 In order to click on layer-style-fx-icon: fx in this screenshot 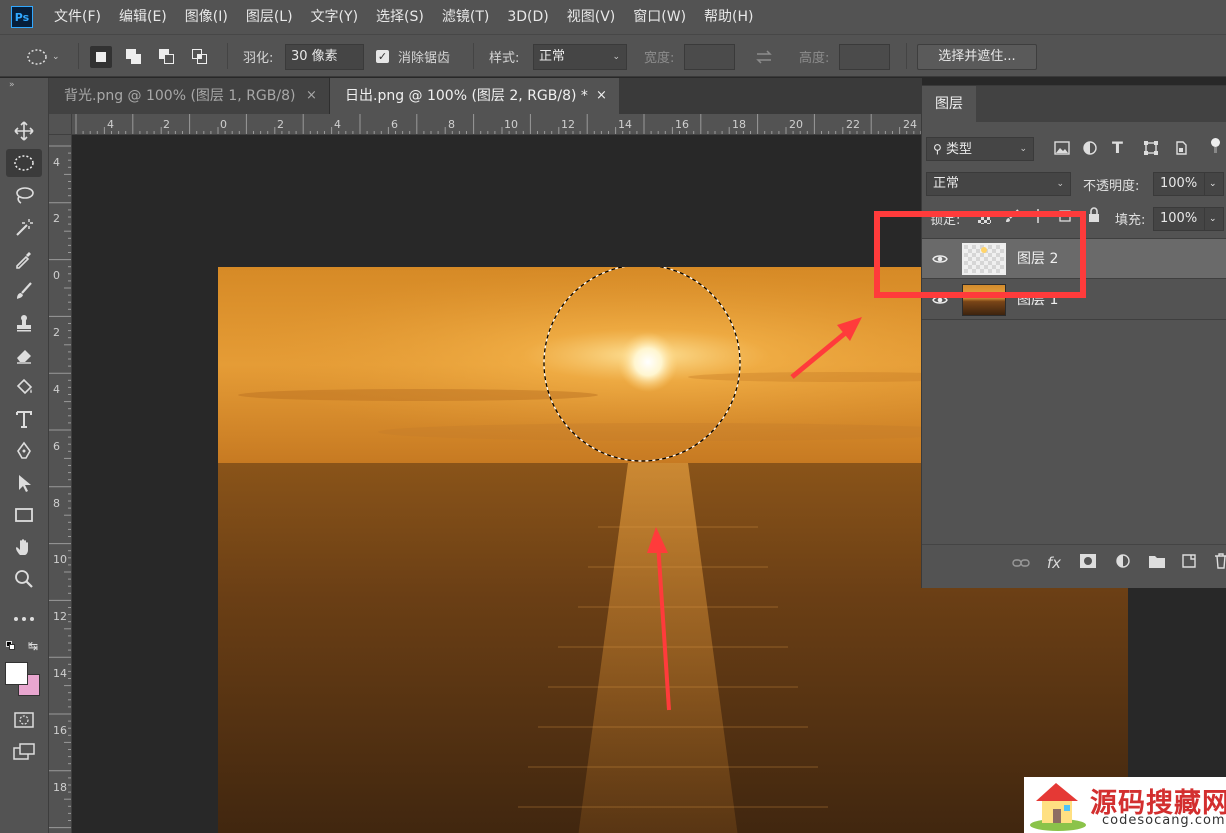, I will do `click(1054, 563)`.